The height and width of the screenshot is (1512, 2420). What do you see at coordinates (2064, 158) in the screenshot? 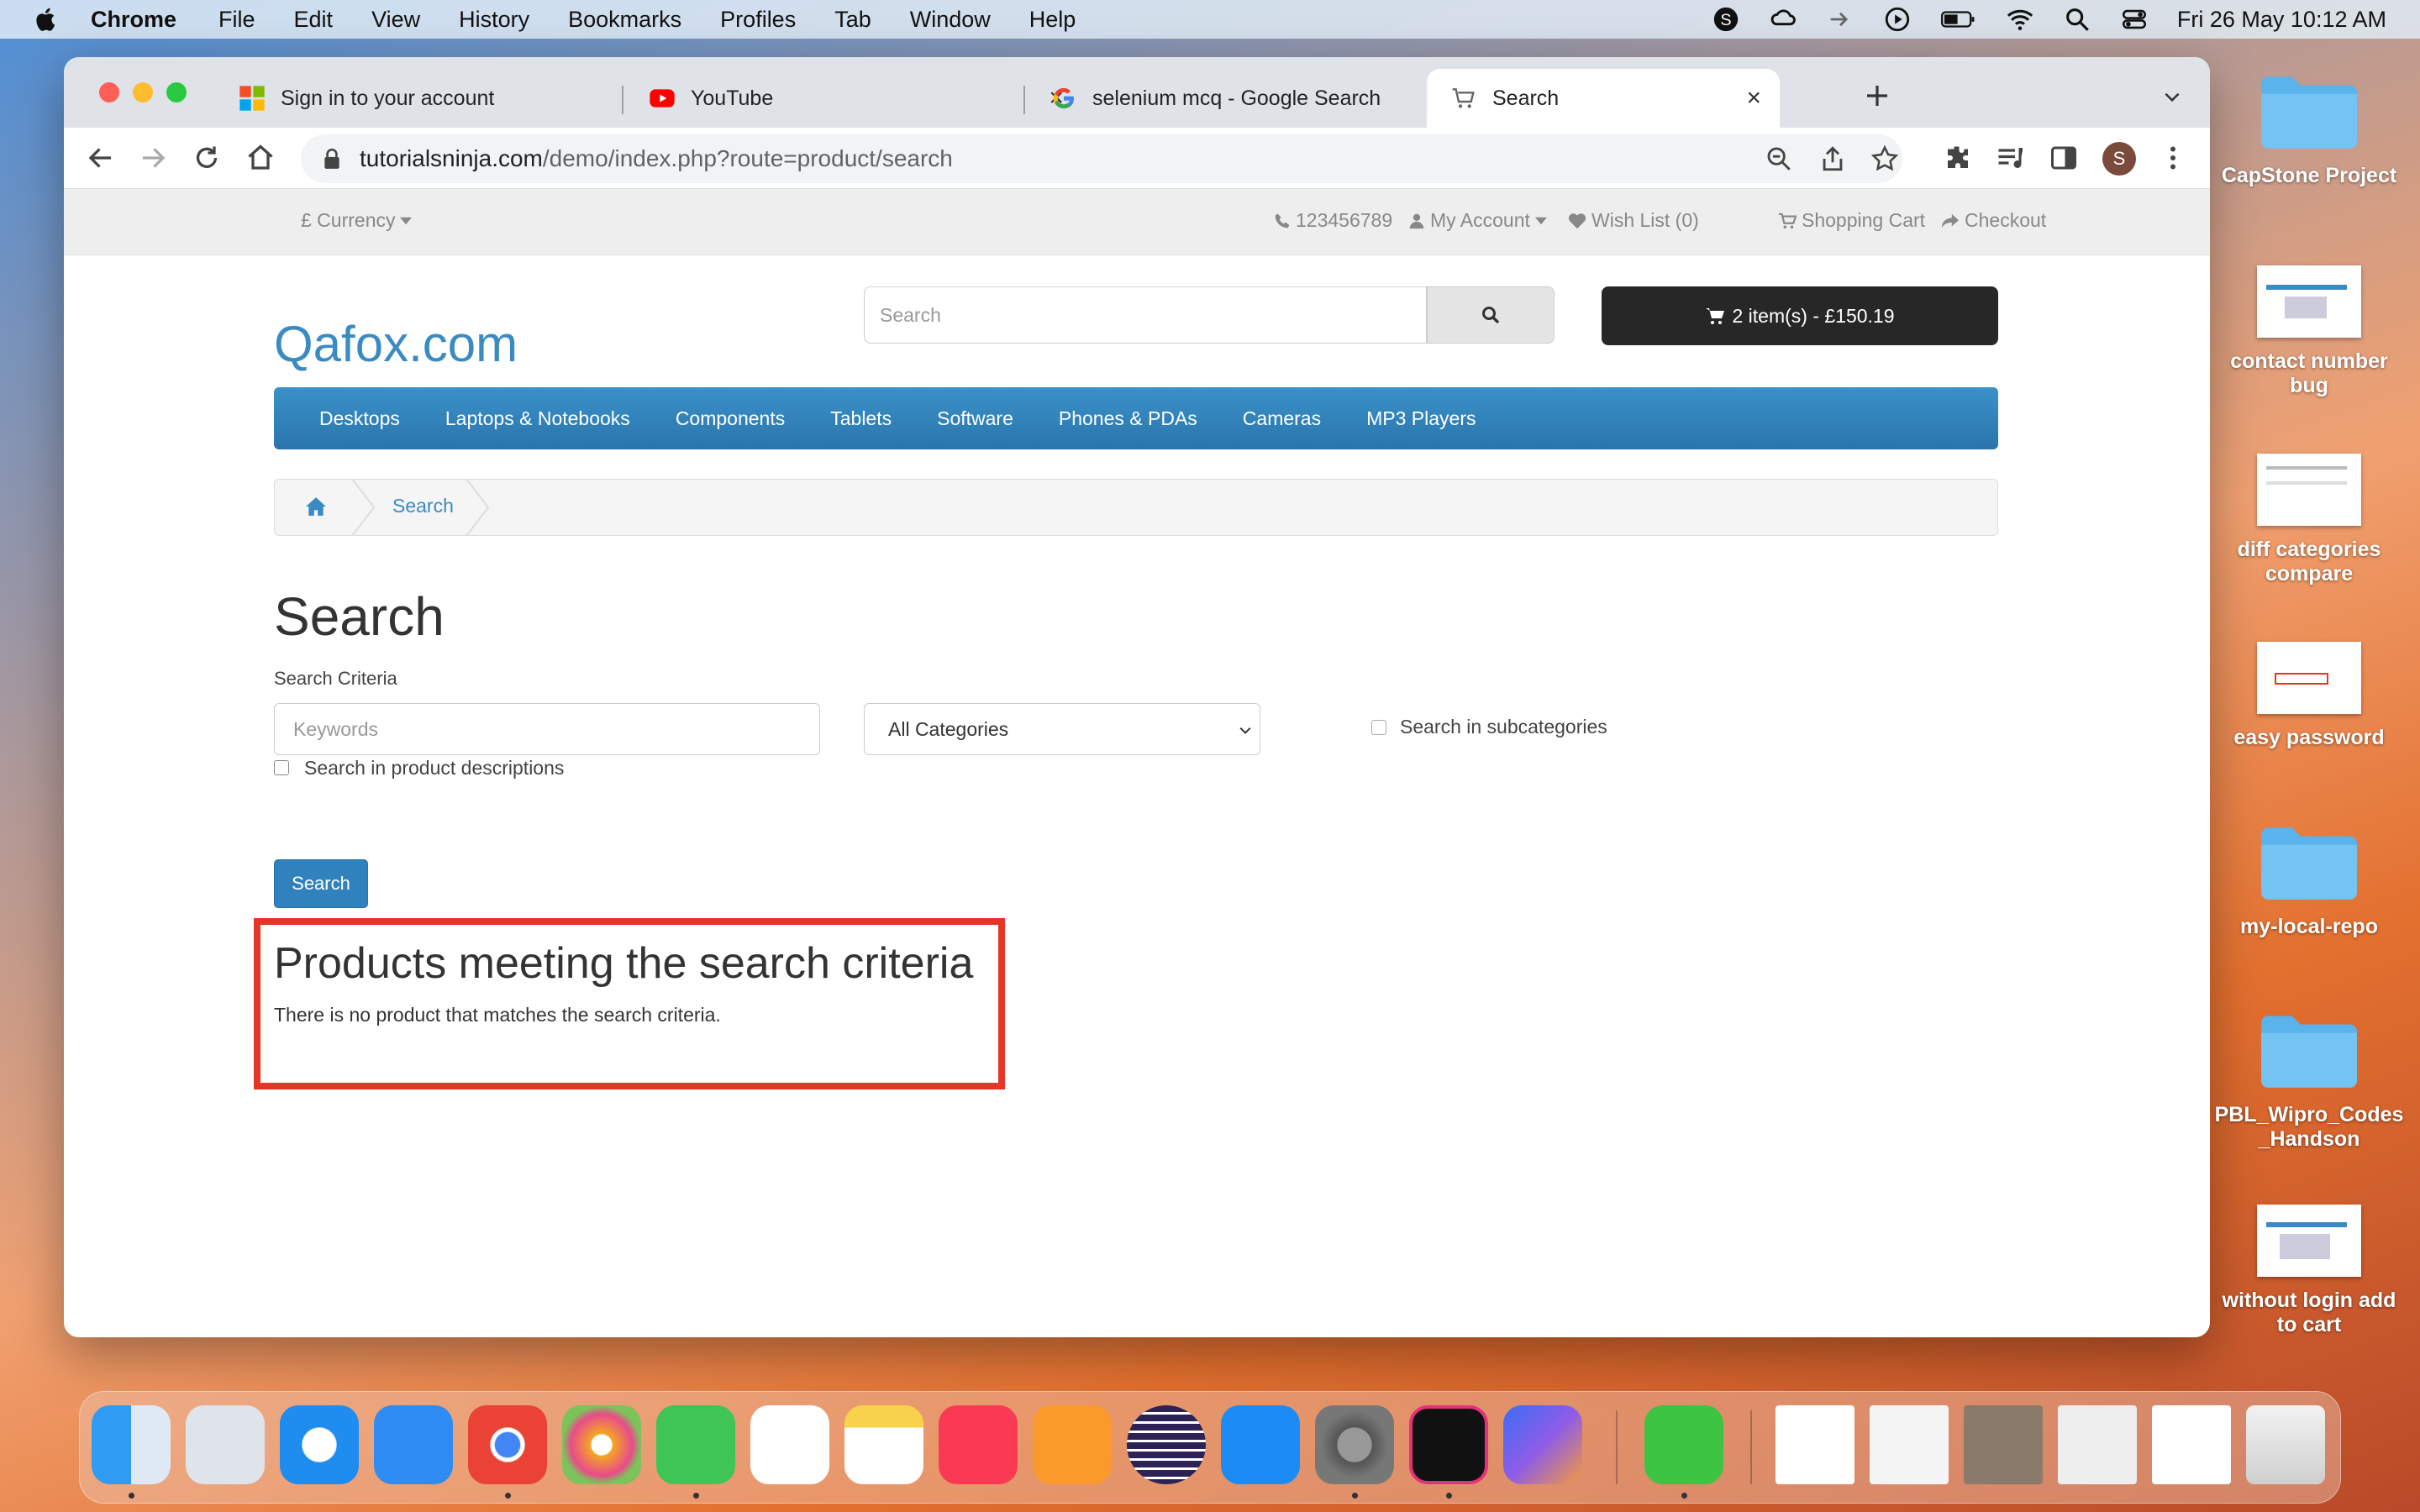
I see `side-panel-icon` at bounding box center [2064, 158].